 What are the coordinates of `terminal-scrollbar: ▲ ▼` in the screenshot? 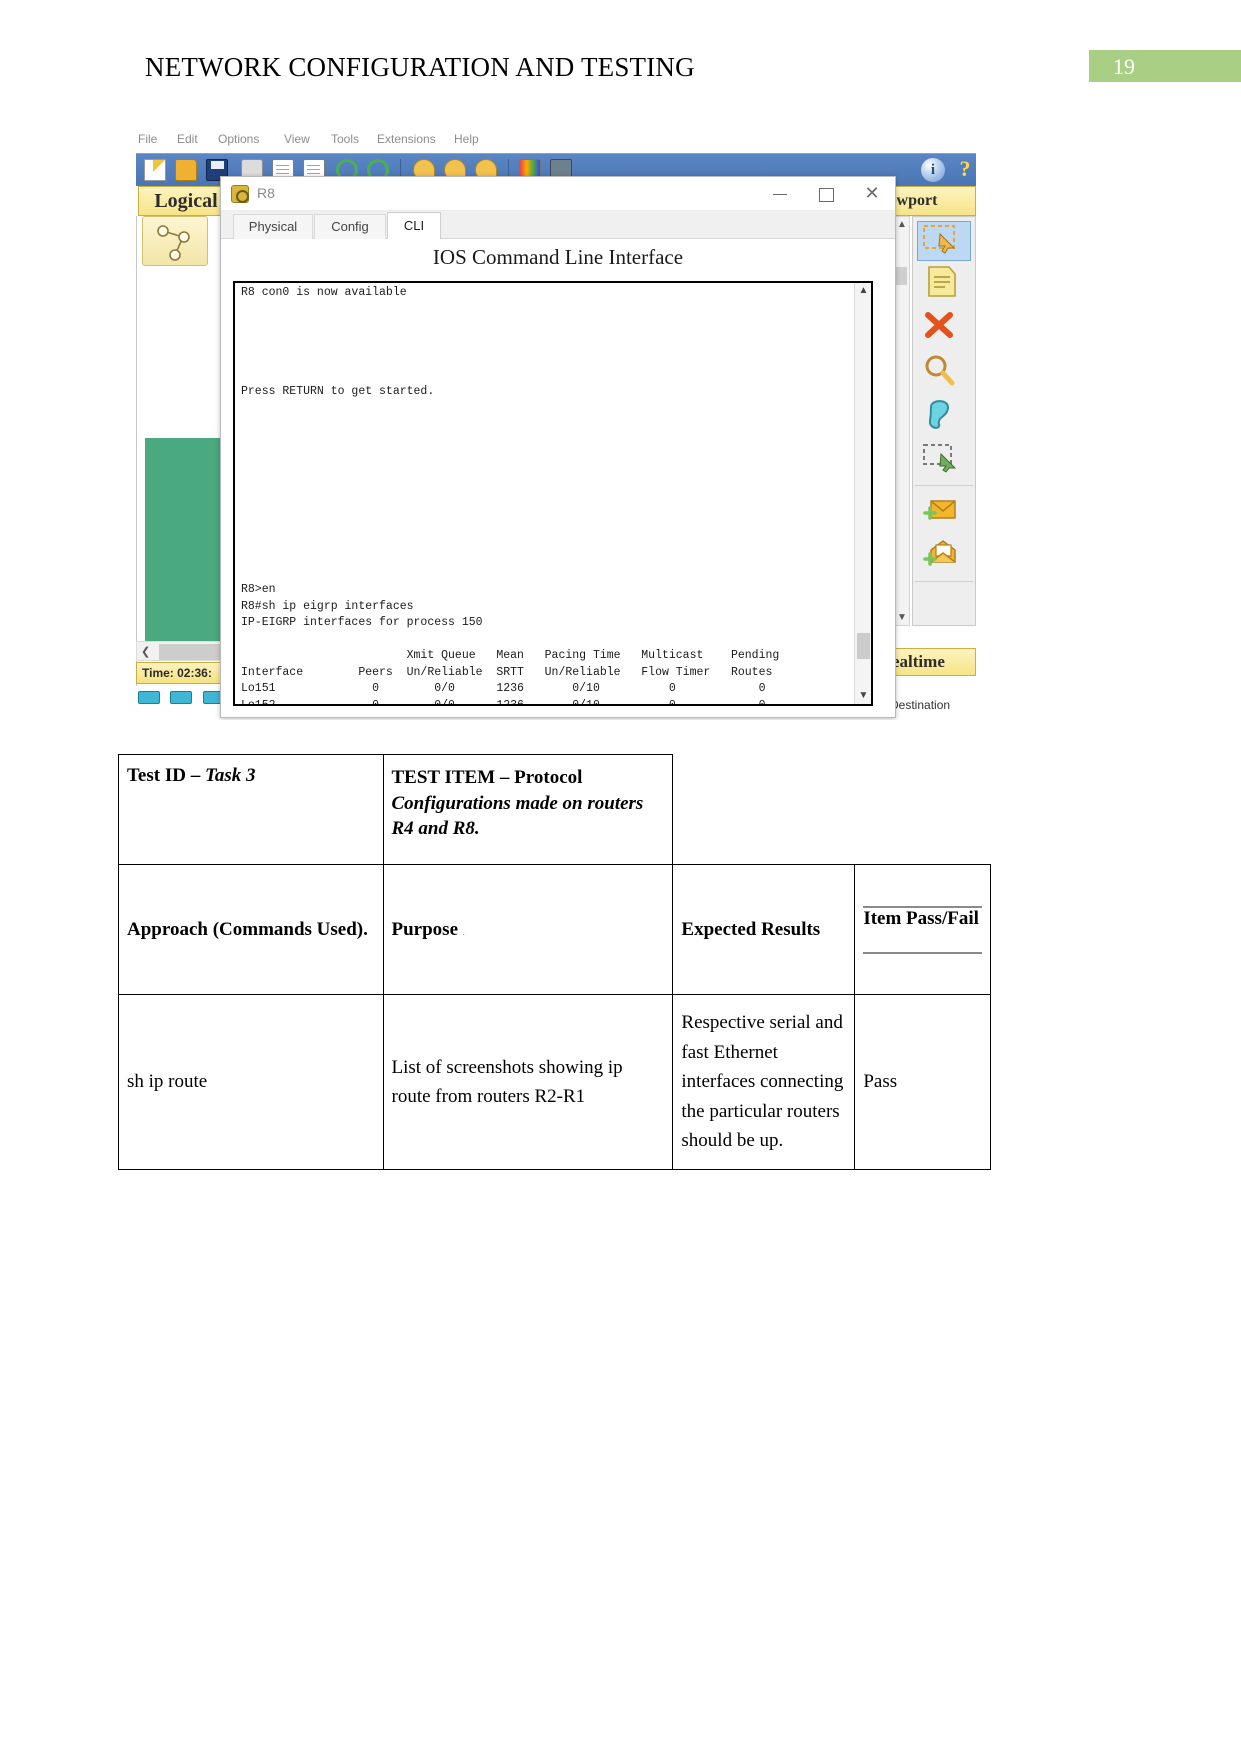 It's located at (862, 493).